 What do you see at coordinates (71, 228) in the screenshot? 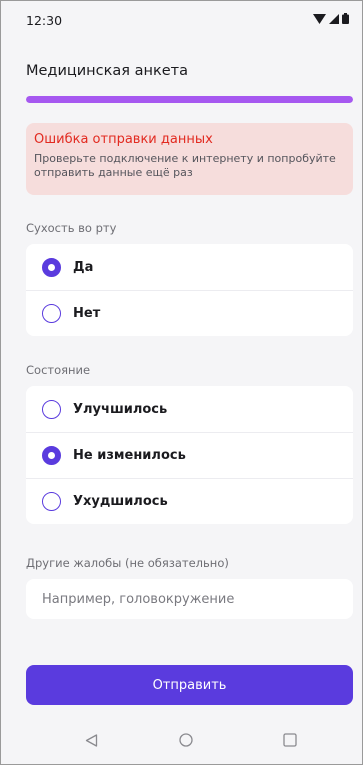
I see `dry-mouth-label: Сухость во рту` at bounding box center [71, 228].